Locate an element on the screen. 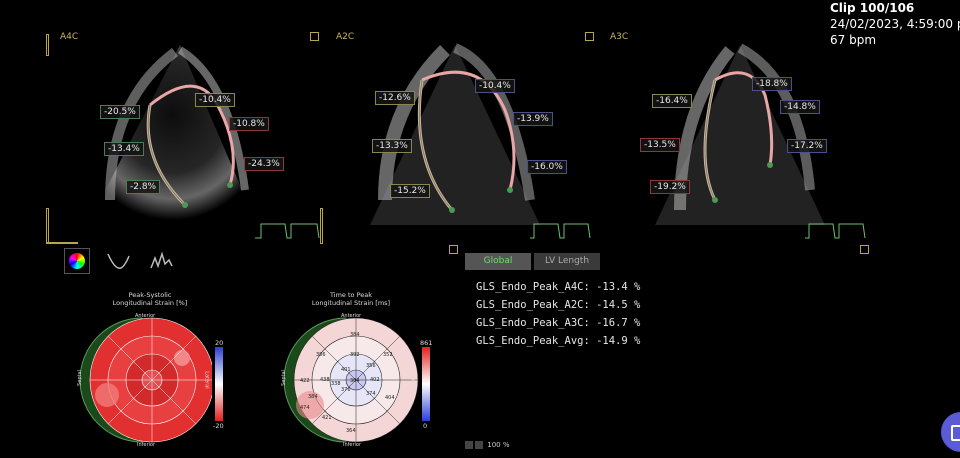  segment-label: -13.3% is located at coordinates (392, 146).